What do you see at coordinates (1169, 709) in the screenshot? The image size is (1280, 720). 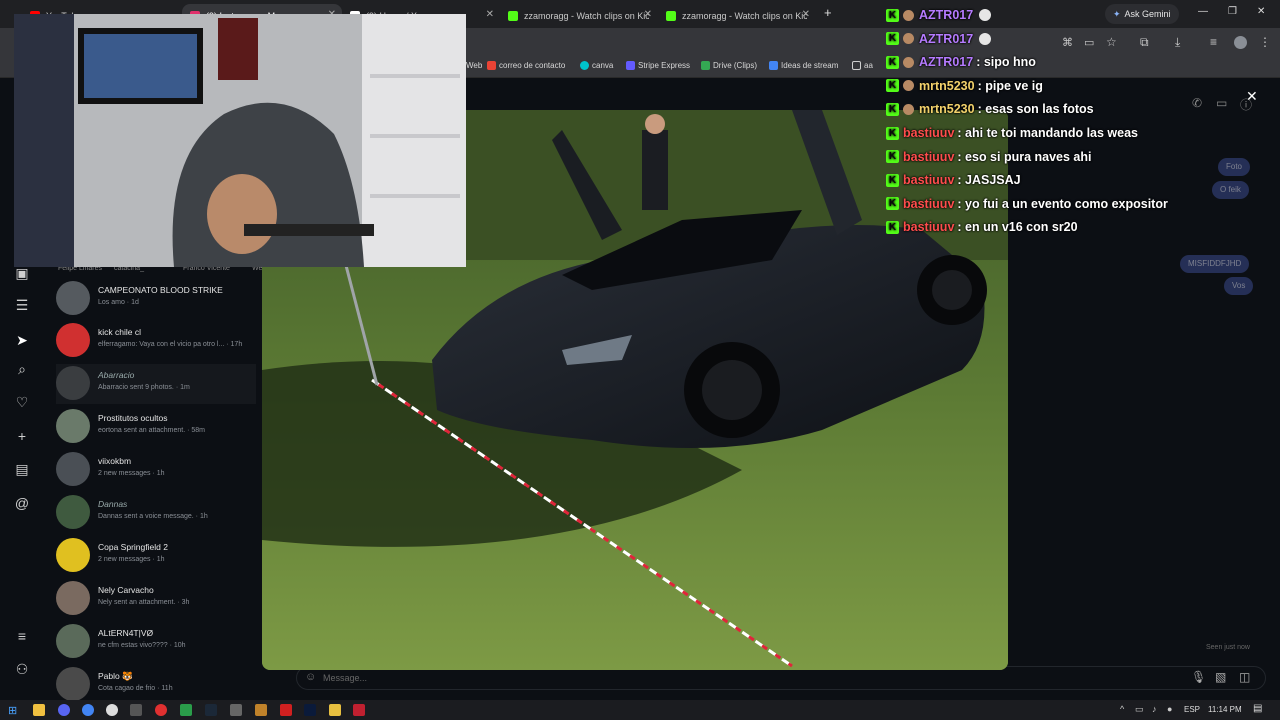 I see `microphone-icon: ●` at bounding box center [1169, 709].